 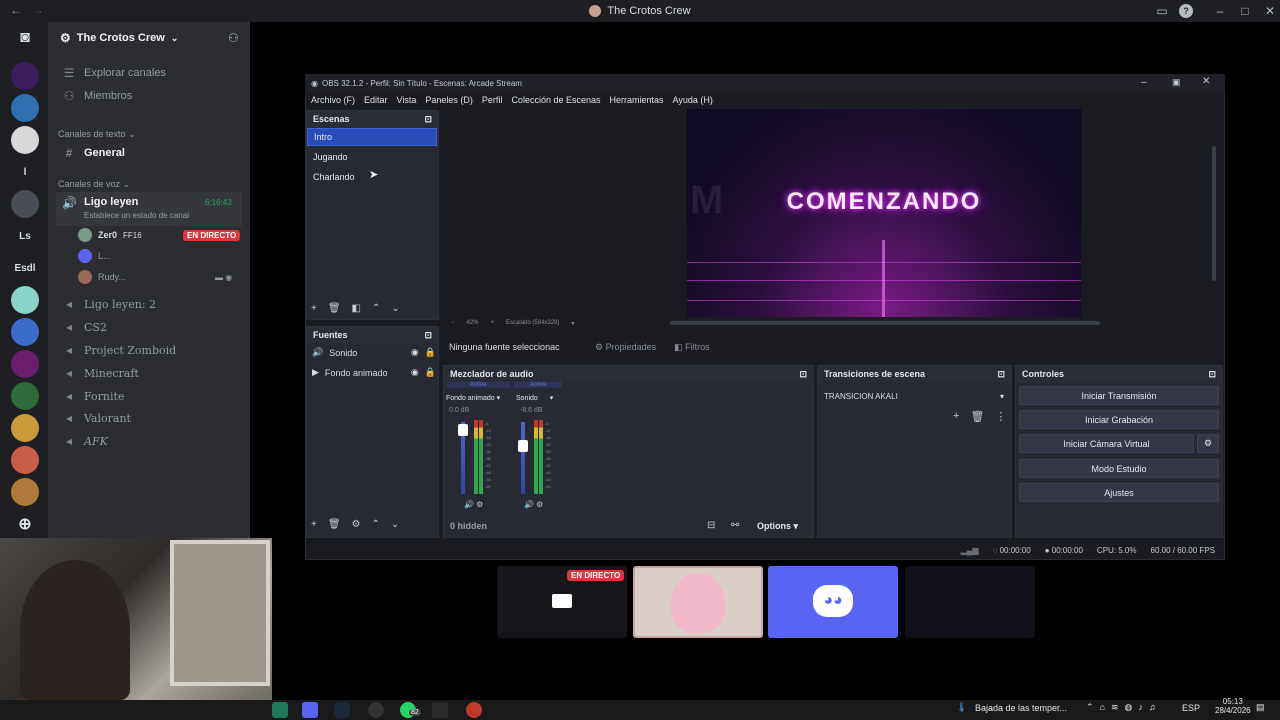 What do you see at coordinates (1176, 82) in the screenshot?
I see `obs-maximize-icon: ▣` at bounding box center [1176, 82].